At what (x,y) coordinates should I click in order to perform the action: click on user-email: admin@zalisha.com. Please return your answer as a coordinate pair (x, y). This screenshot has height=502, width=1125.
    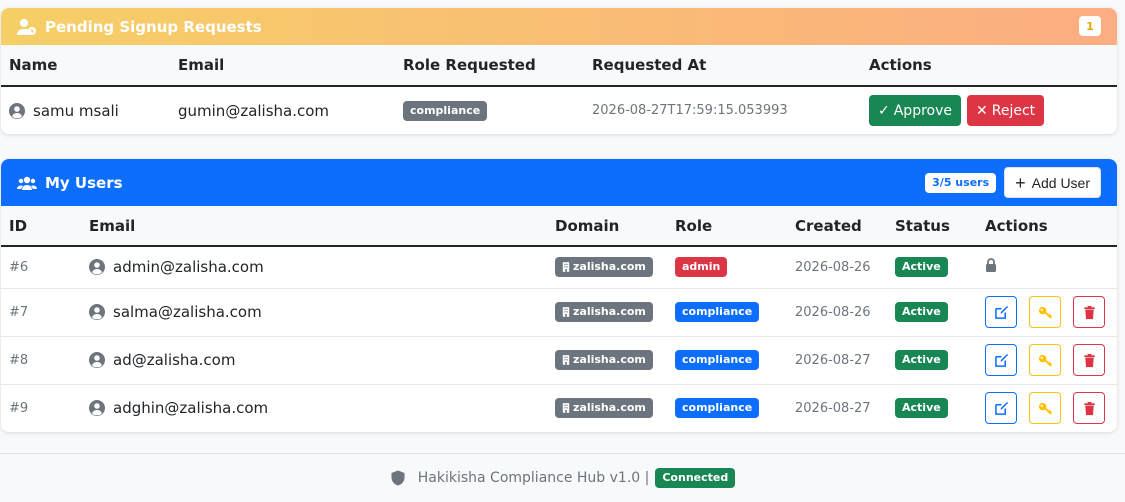
    Looking at the image, I should click on (188, 267).